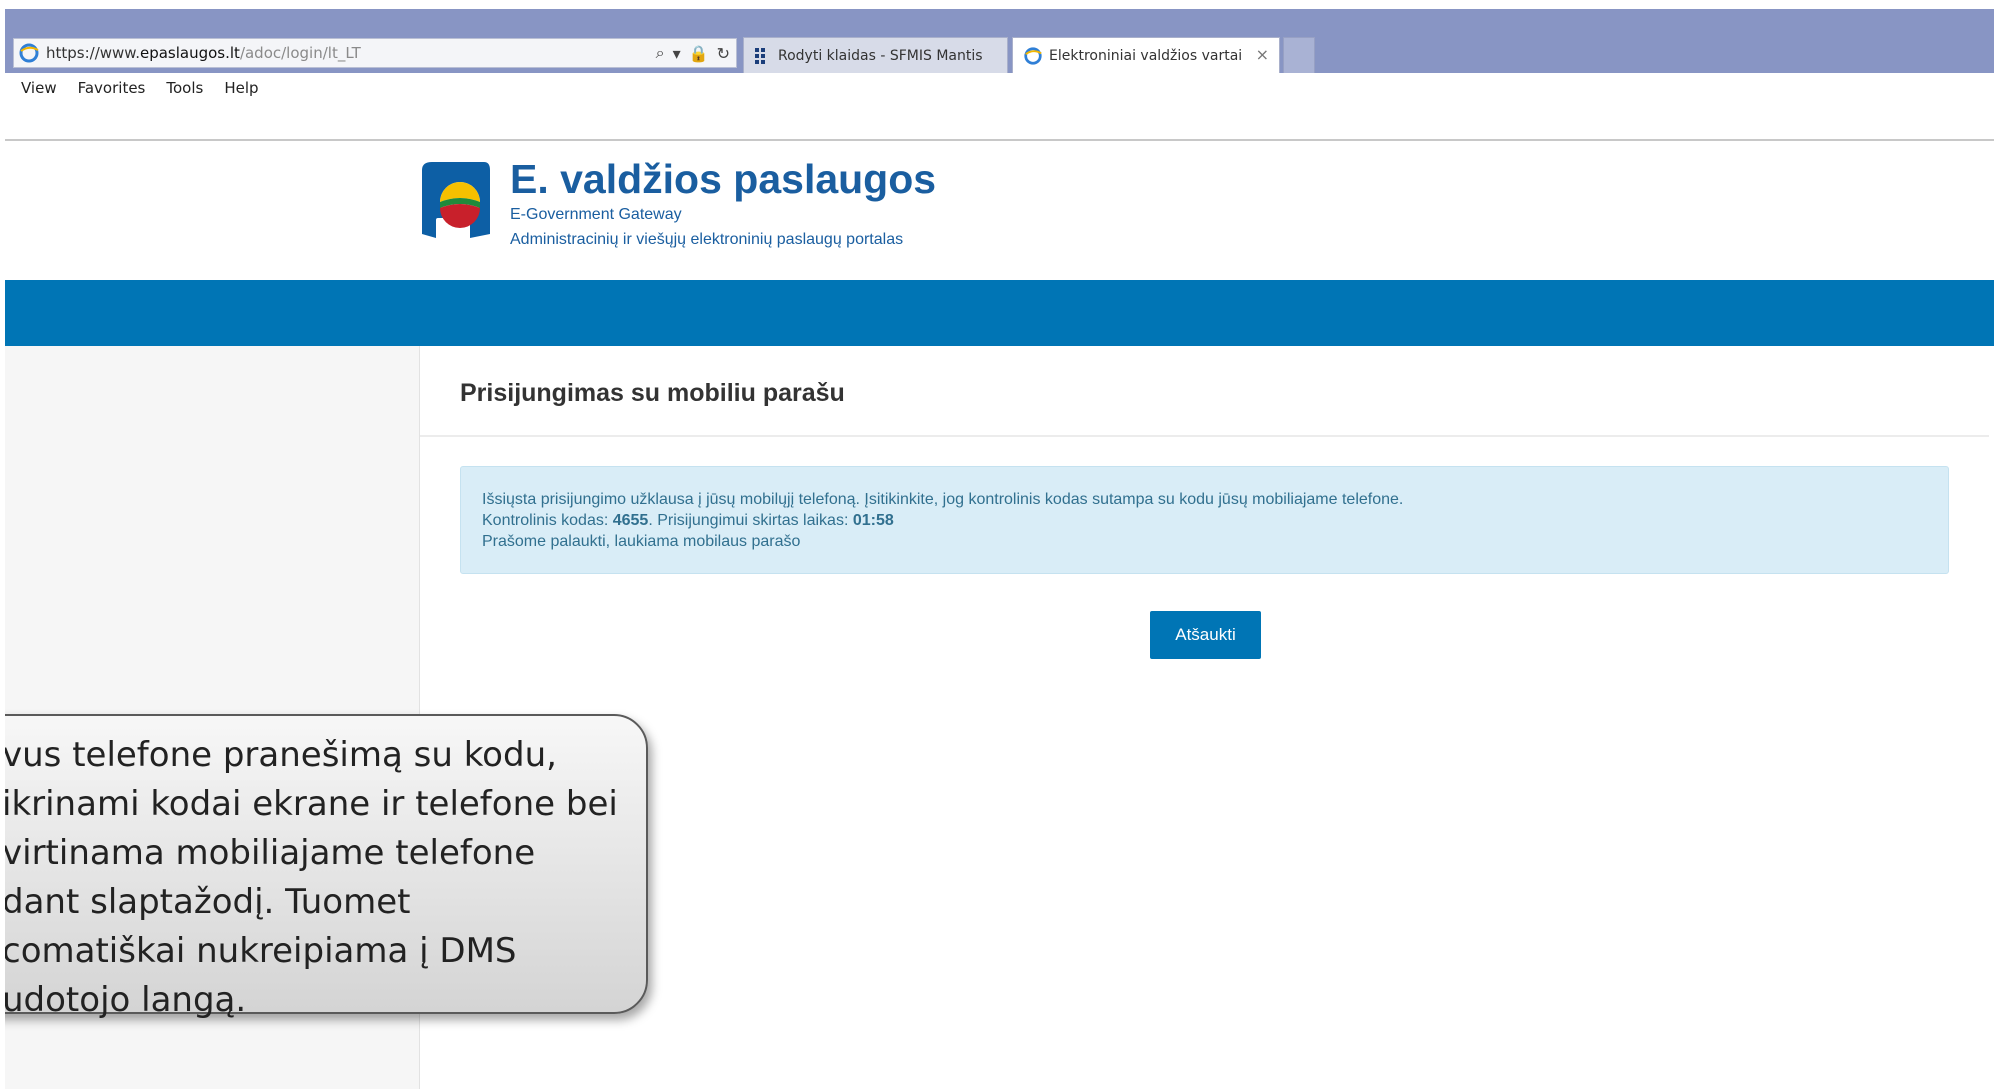 The width and height of the screenshot is (1994, 1089). I want to click on url-path: /adoc/login/lt_LT, so click(300, 53).